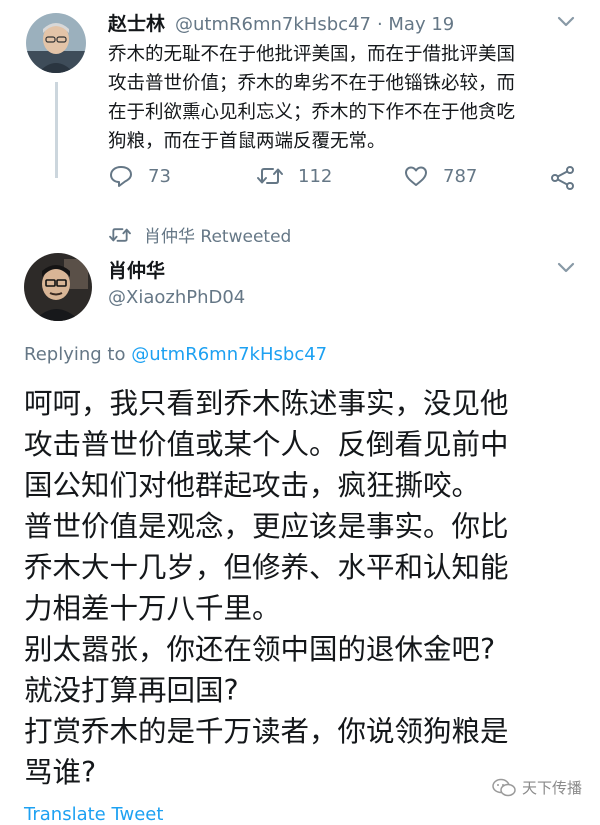 The height and width of the screenshot is (825, 600). What do you see at coordinates (440, 176) in the screenshot?
I see `like-button: 787` at bounding box center [440, 176].